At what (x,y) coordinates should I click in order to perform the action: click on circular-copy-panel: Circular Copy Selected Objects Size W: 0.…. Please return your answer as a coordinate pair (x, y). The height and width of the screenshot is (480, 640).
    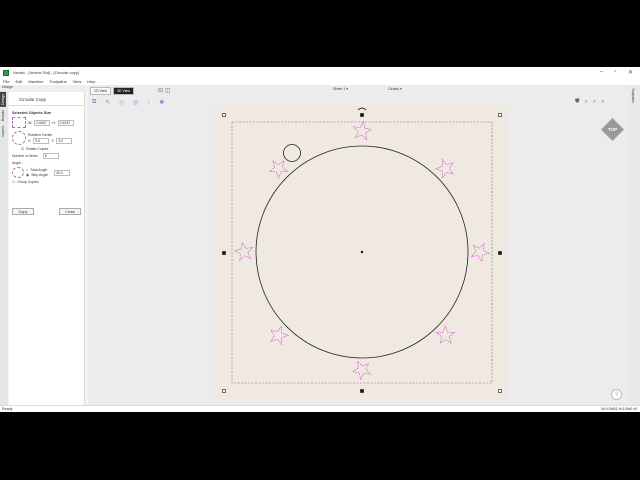
    Looking at the image, I should click on (47, 252).